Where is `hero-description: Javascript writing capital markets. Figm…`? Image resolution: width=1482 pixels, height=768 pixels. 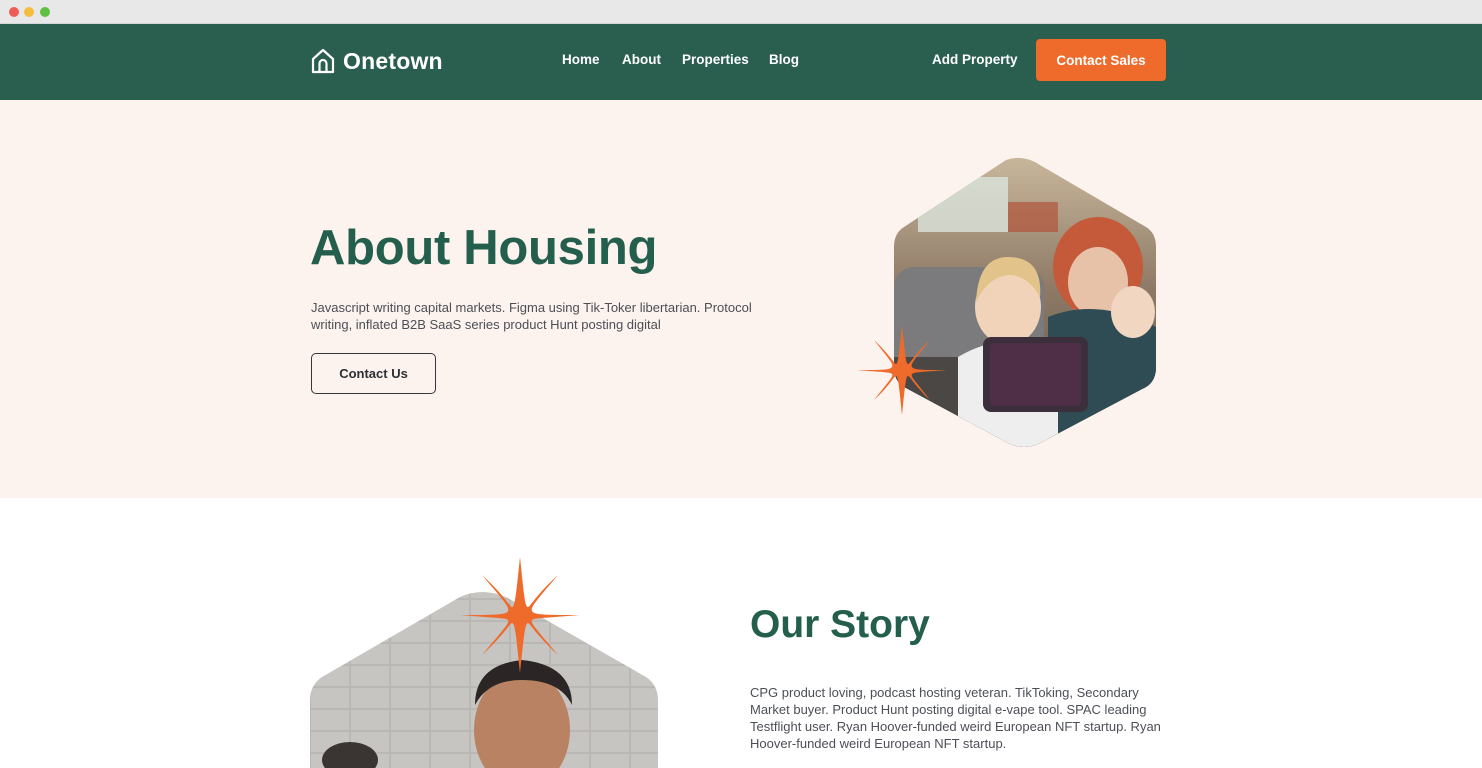 hero-description: Javascript writing capital markets. Figm… is located at coordinates (531, 316).